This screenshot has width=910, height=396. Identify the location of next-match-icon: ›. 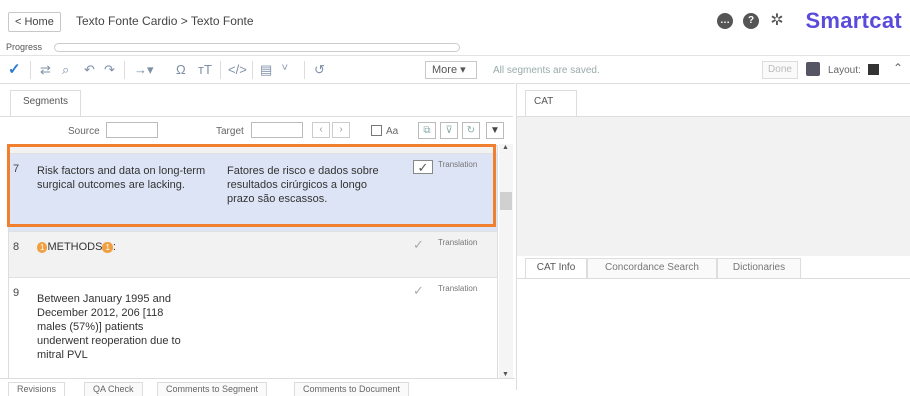
(341, 130).